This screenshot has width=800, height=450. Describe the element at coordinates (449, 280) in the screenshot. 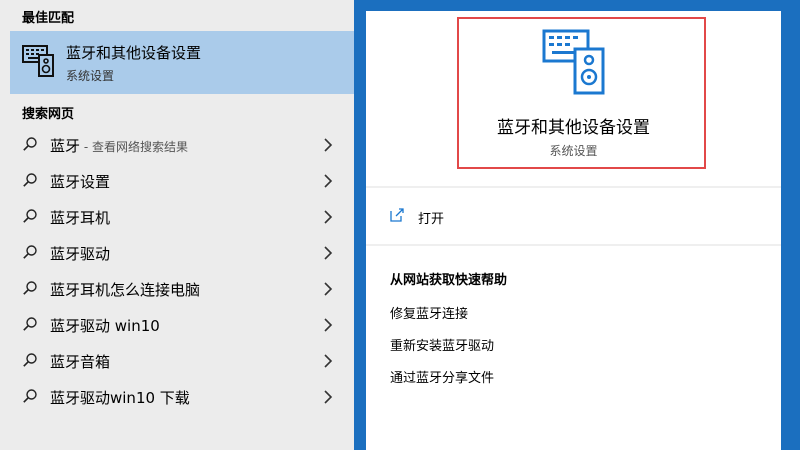

I see `help-heading: 从网站获取快速帮助` at that location.